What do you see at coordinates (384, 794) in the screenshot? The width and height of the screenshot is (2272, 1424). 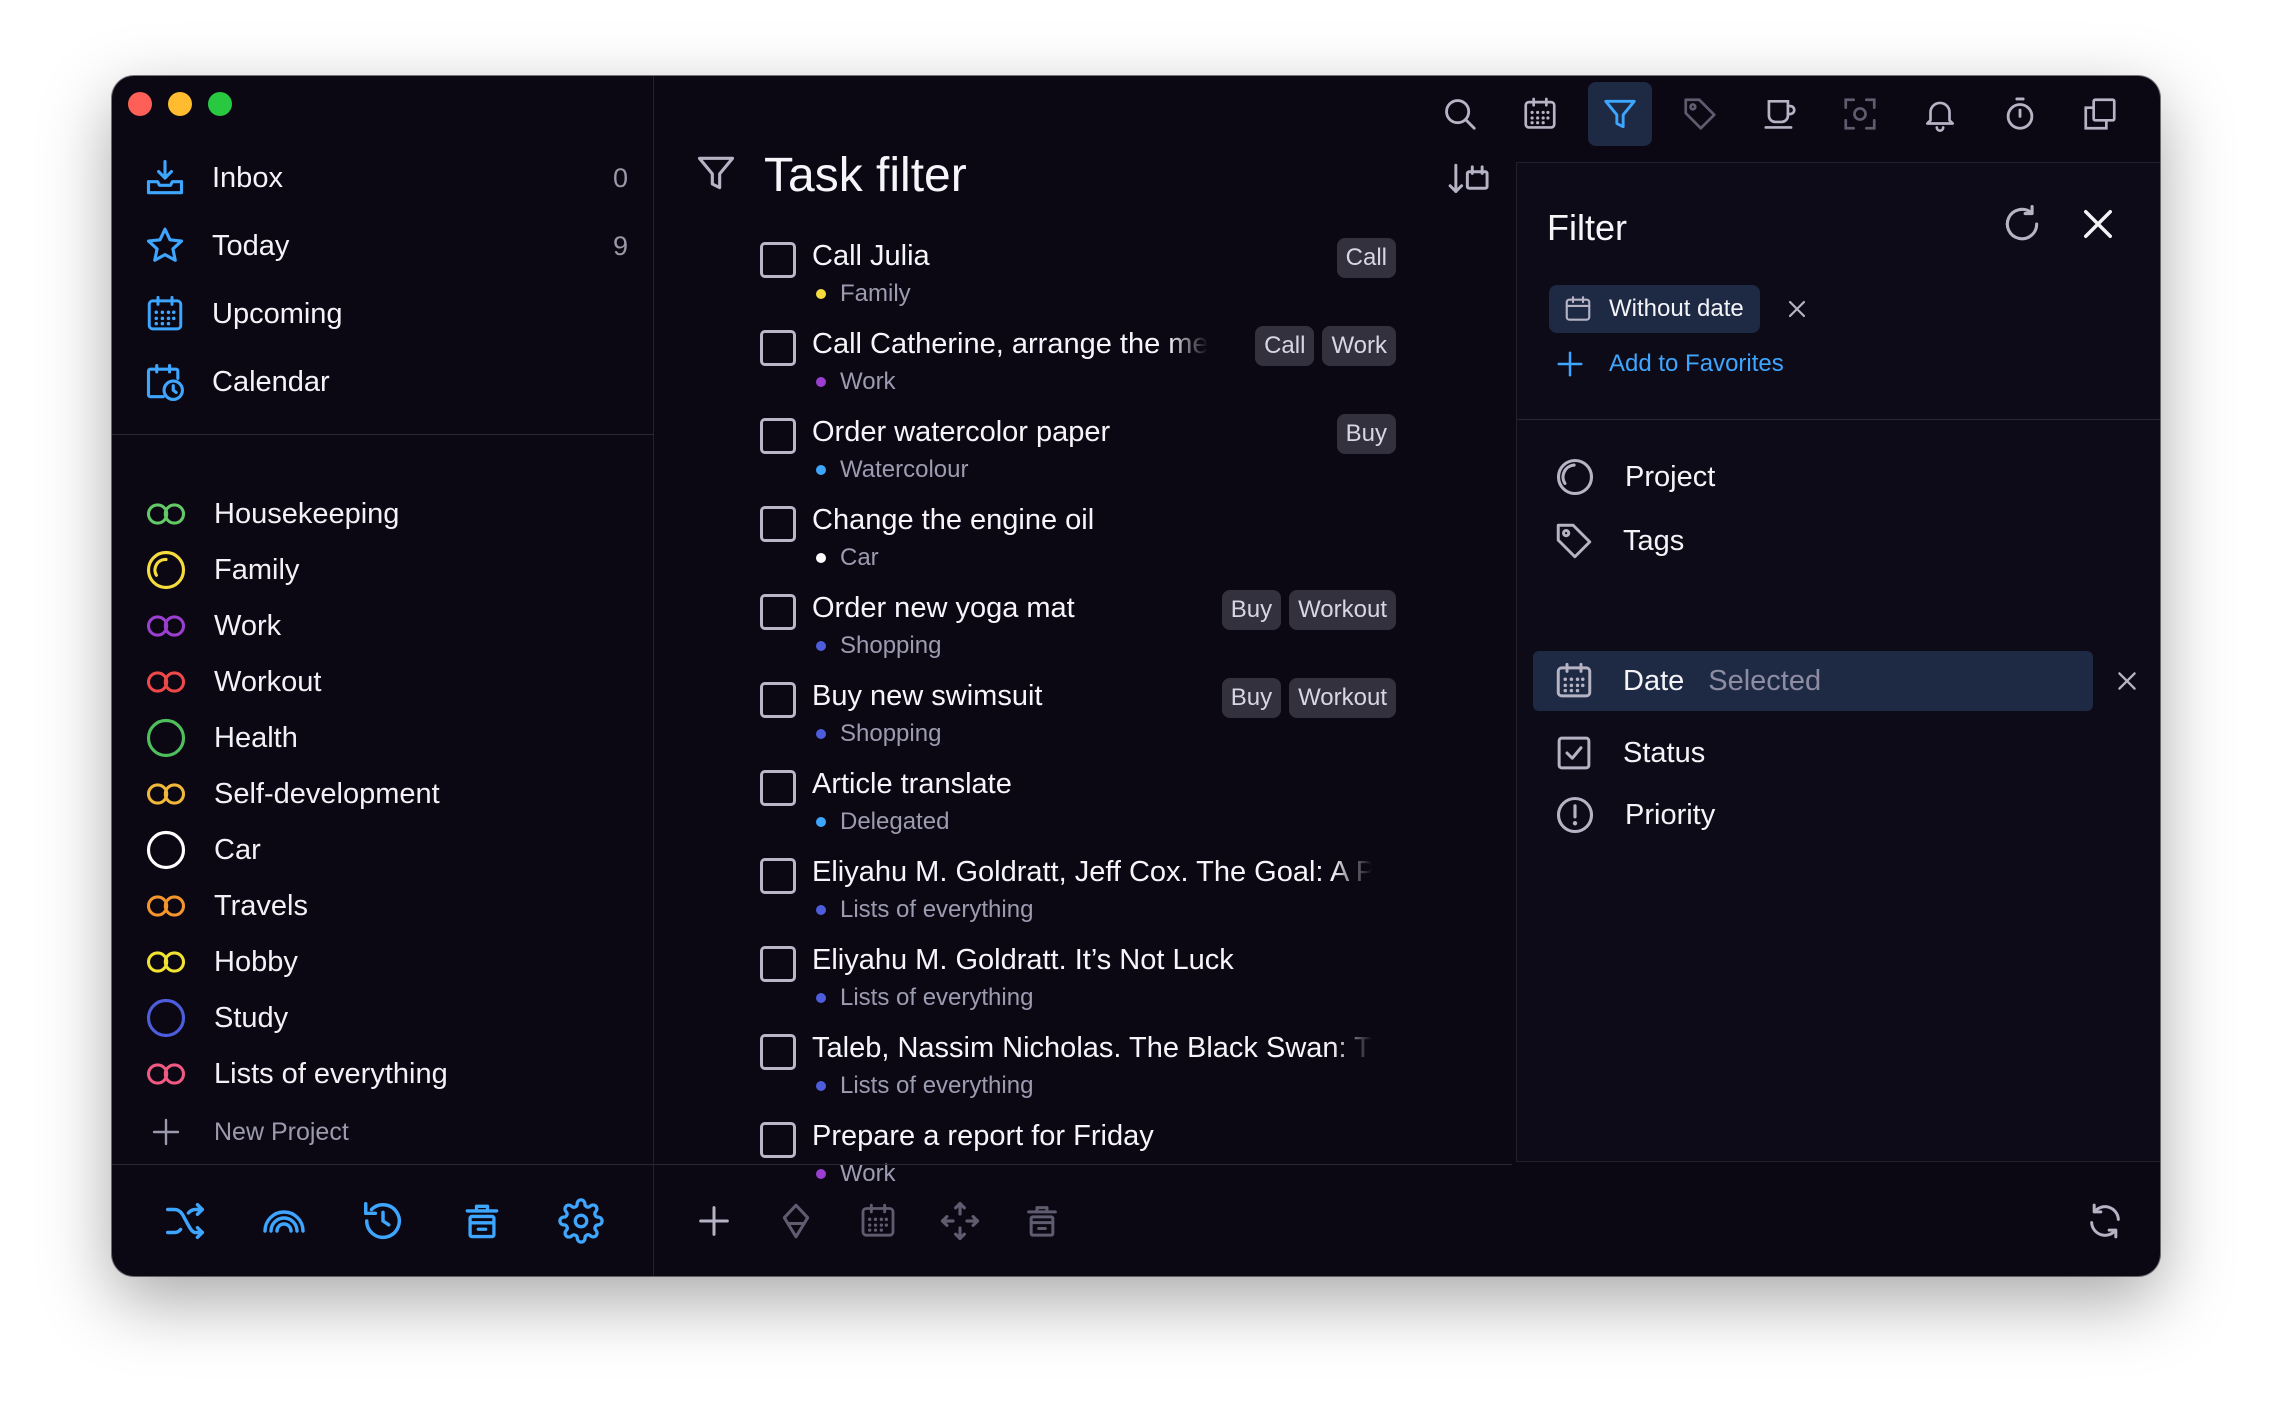 I see `sidebar-item-self-development: Self-development` at bounding box center [384, 794].